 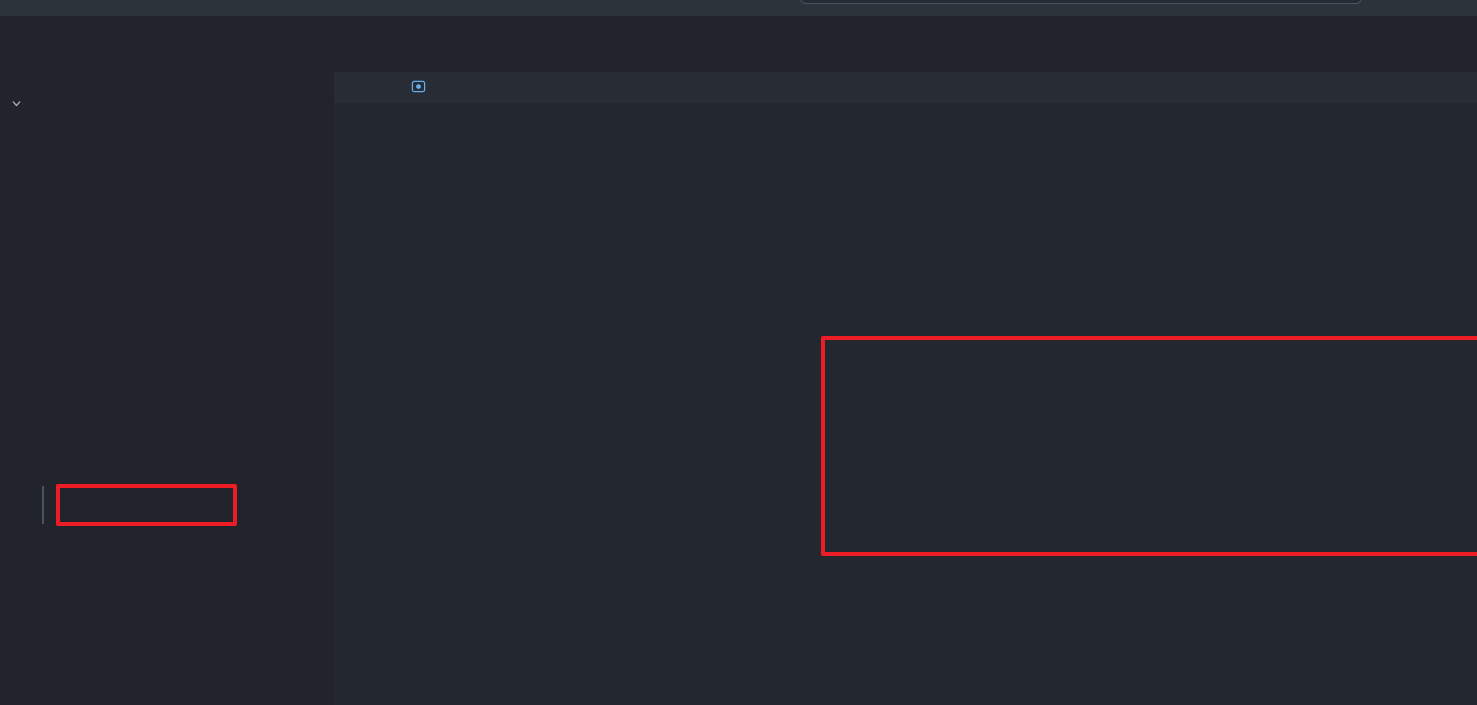 I want to click on symbol-variable-icon, so click(x=418, y=88).